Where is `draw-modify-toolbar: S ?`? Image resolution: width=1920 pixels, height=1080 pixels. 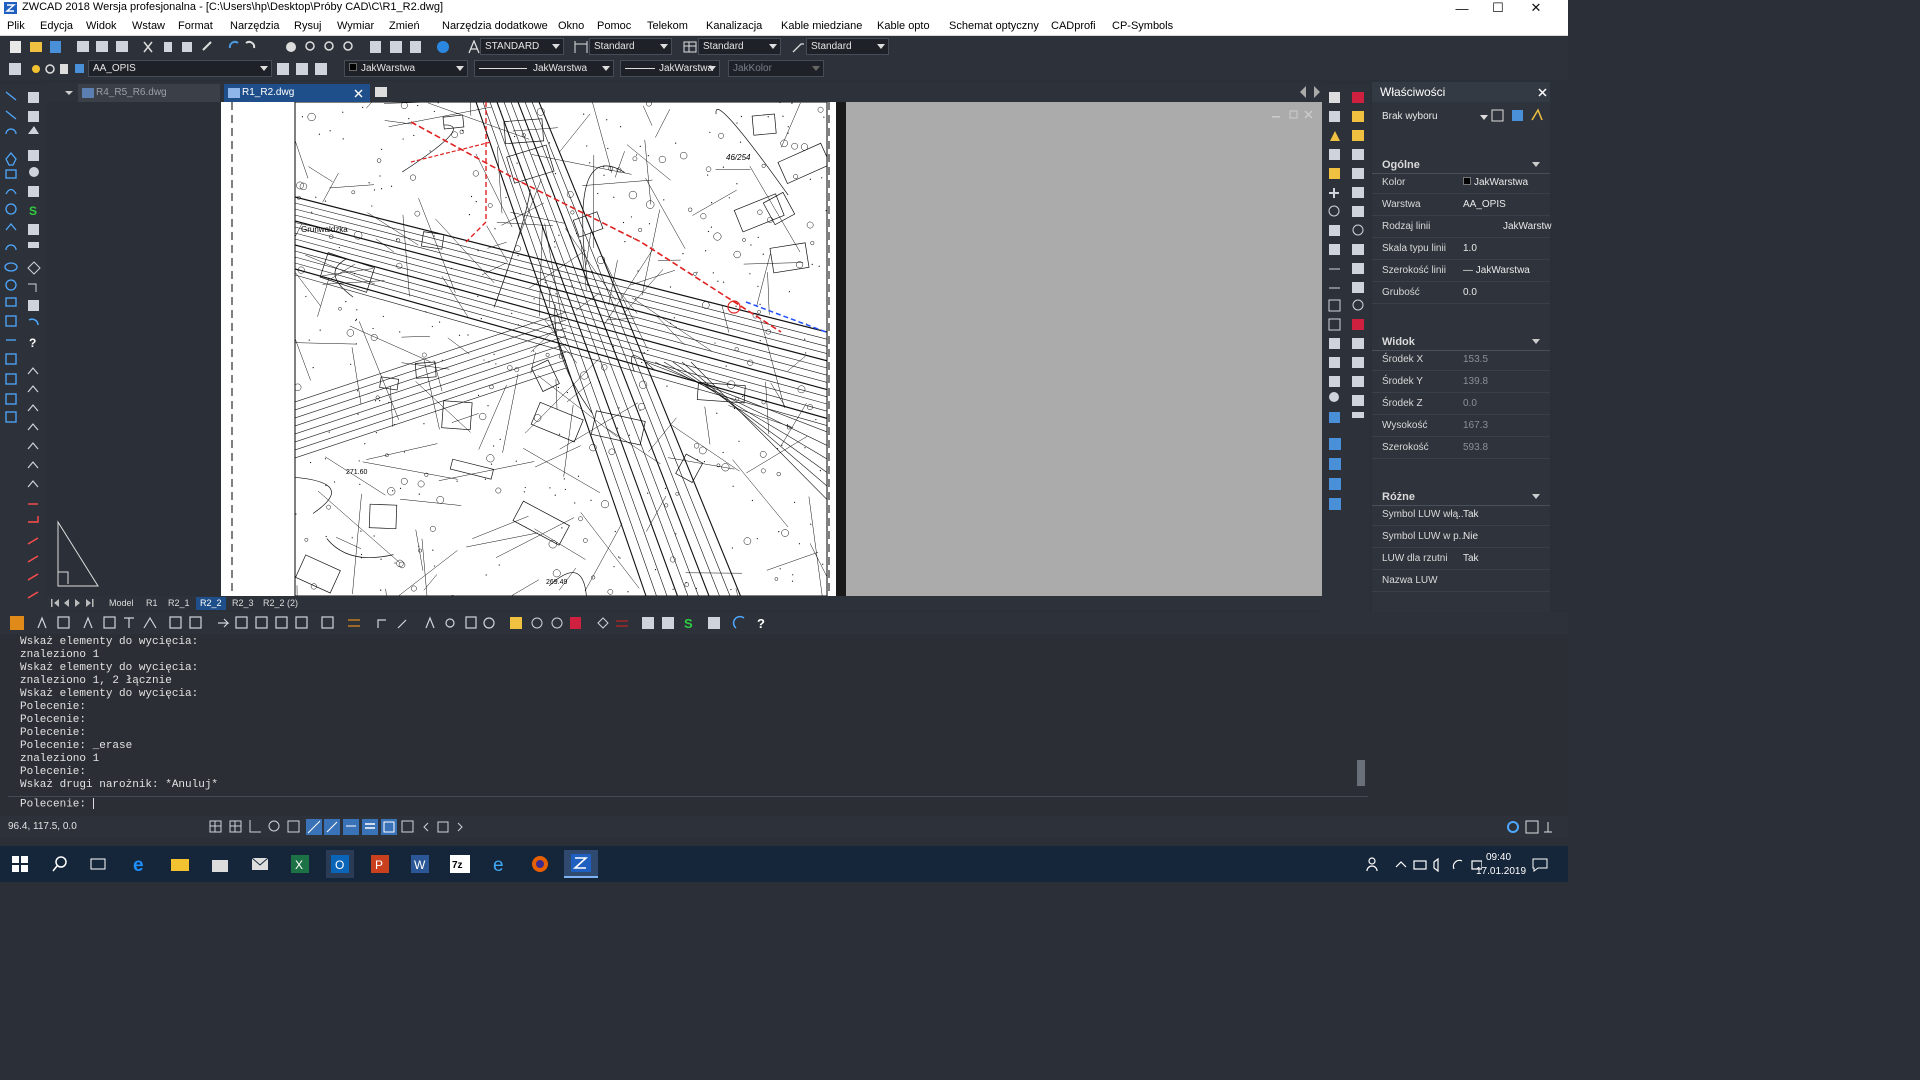
draw-modify-toolbar: S ? is located at coordinates (23, 348).